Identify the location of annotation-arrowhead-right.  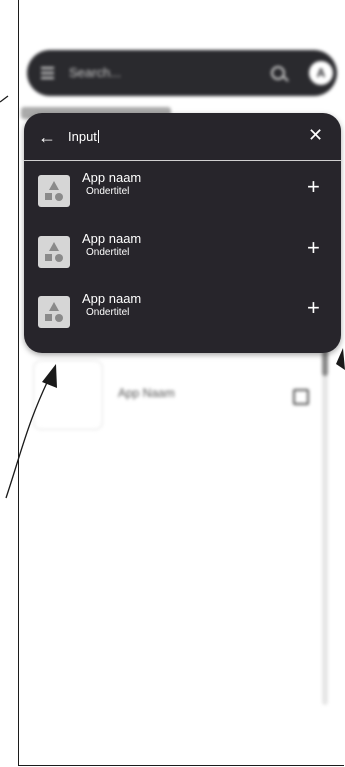
(340, 359).